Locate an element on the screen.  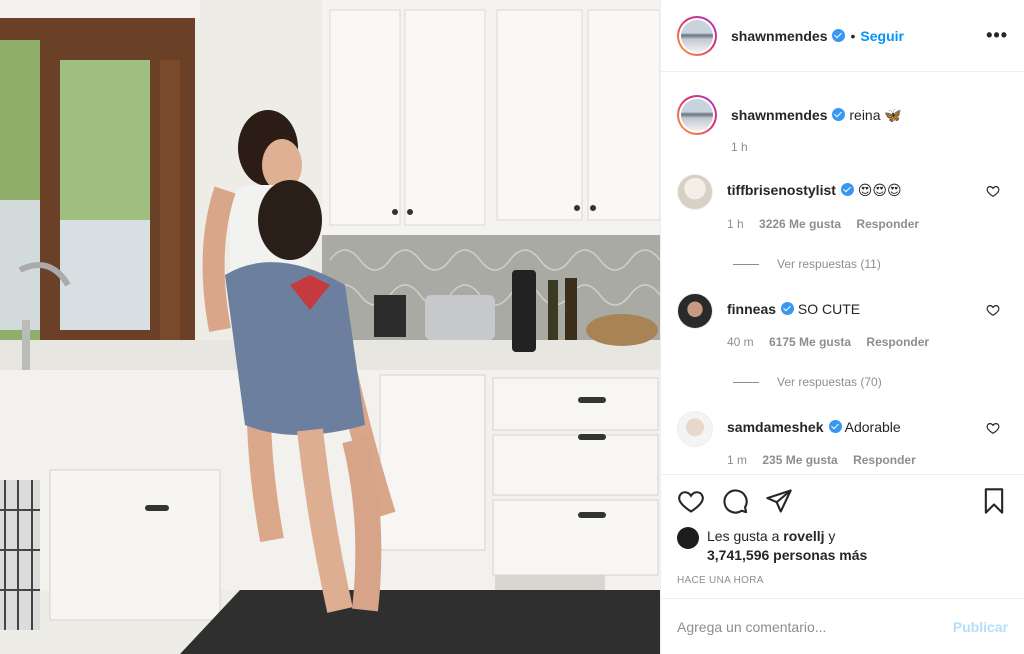
butterfly-emoji: 🦋 is located at coordinates (893, 115).